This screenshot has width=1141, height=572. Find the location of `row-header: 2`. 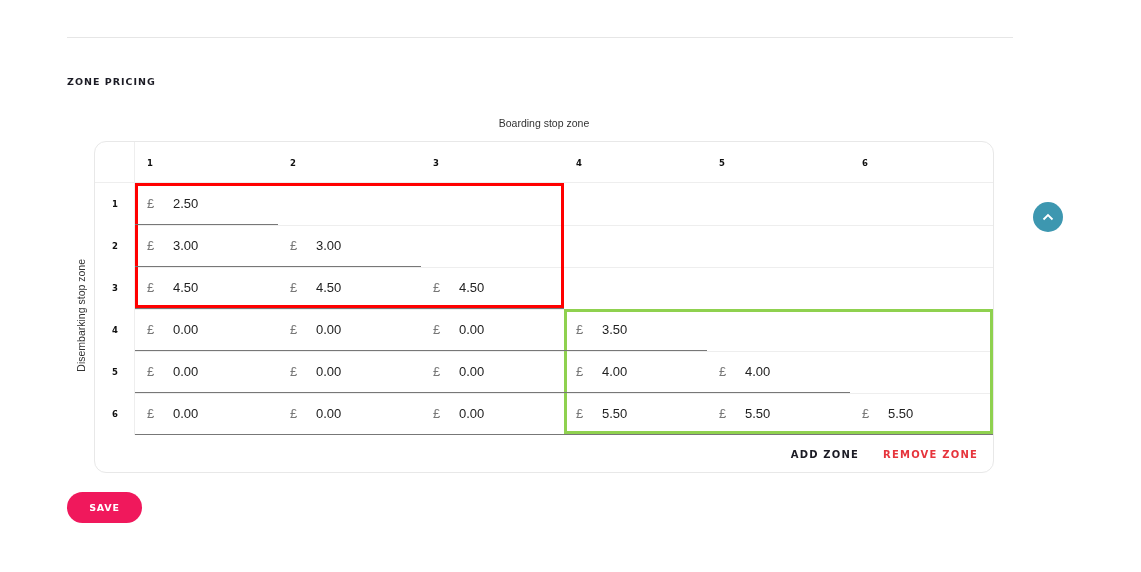

row-header: 2 is located at coordinates (115, 246).